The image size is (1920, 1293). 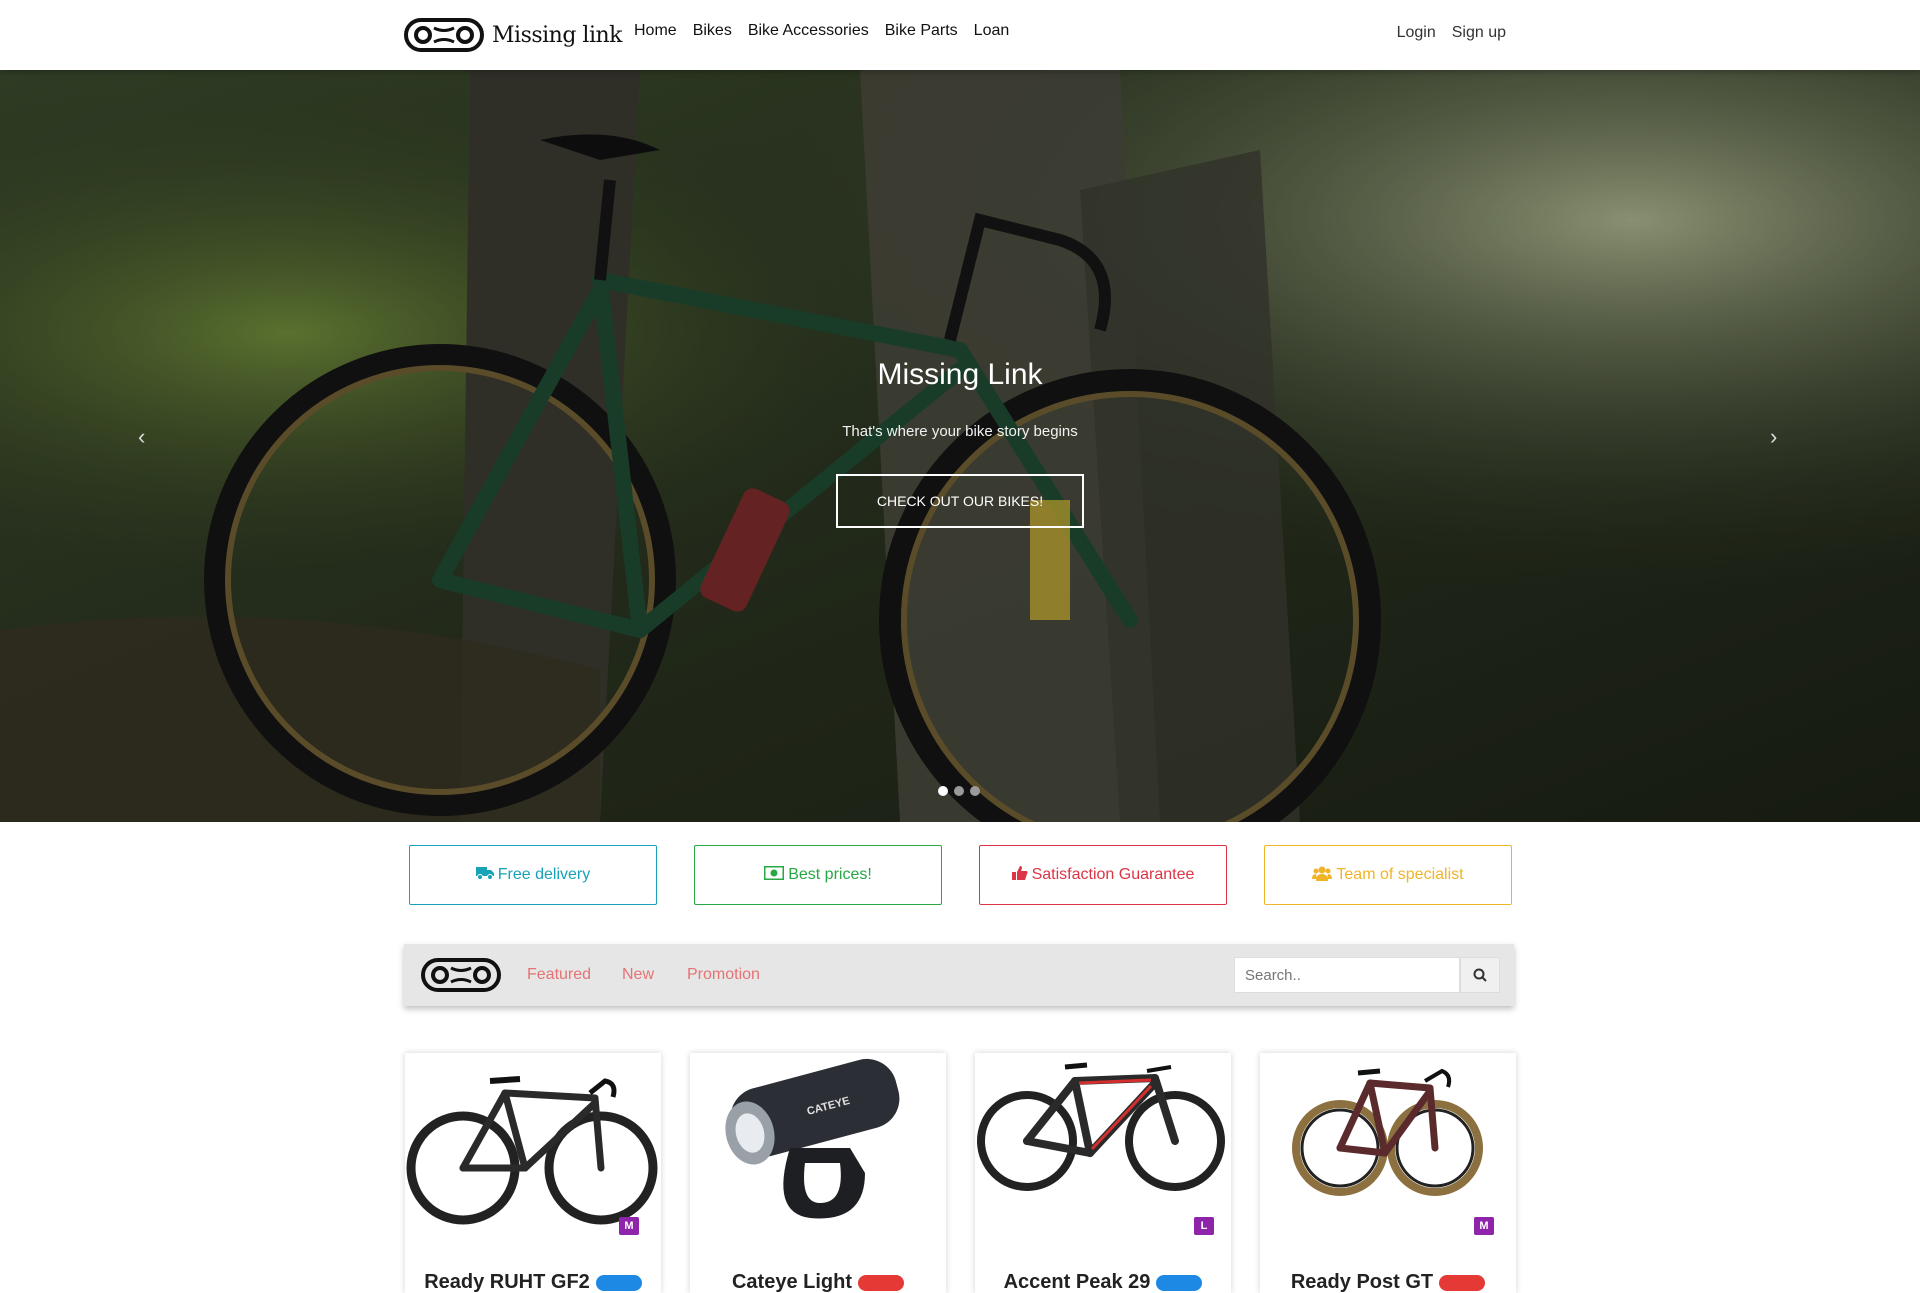 What do you see at coordinates (960, 374) in the screenshot?
I see `hero-title: Missing Link` at bounding box center [960, 374].